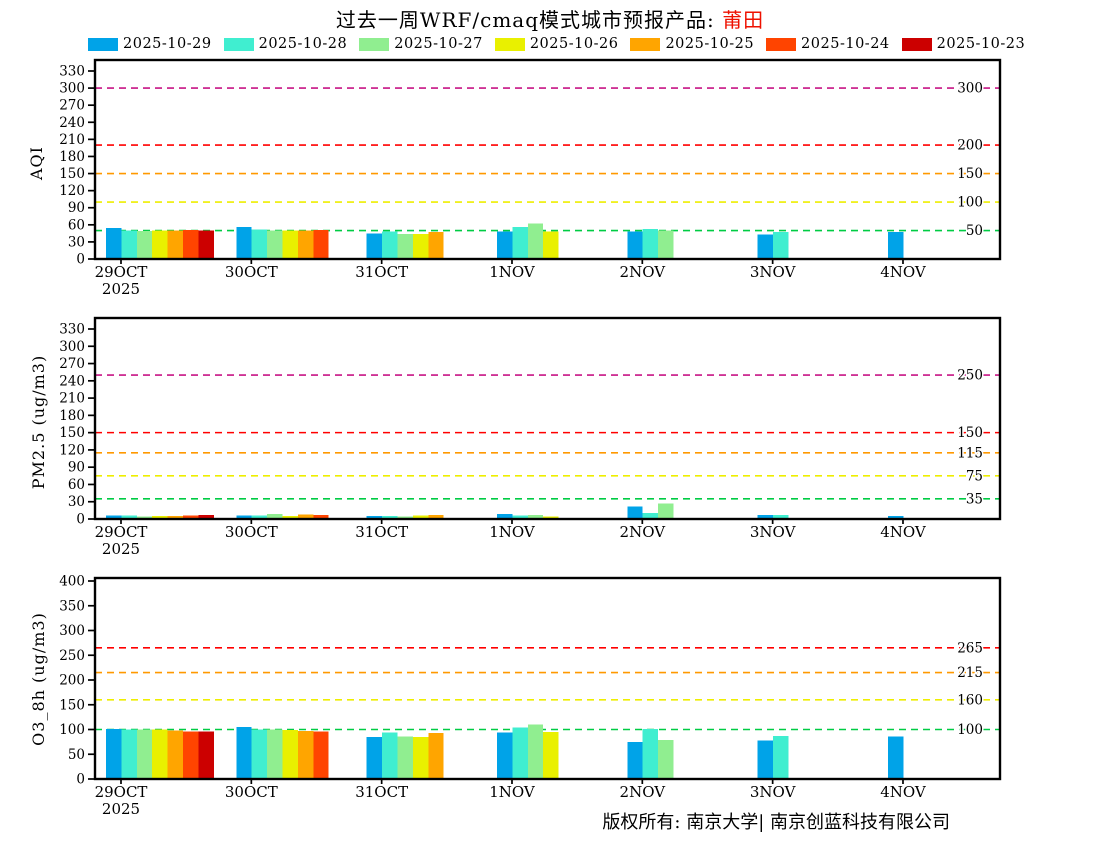 The width and height of the screenshot is (1100, 850). What do you see at coordinates (436, 245) in the screenshot?
I see `bar-2025-10-25-31OCT` at bounding box center [436, 245].